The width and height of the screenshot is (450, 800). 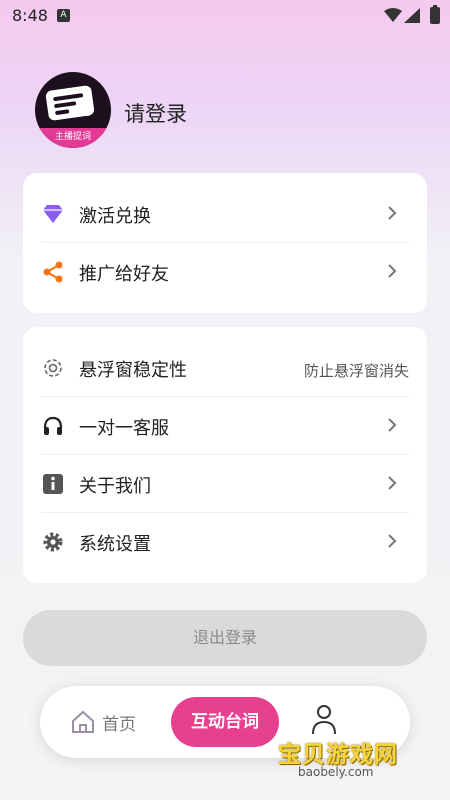 I want to click on menu-item-hint: 防止悬浮窗消失, so click(x=356, y=371).